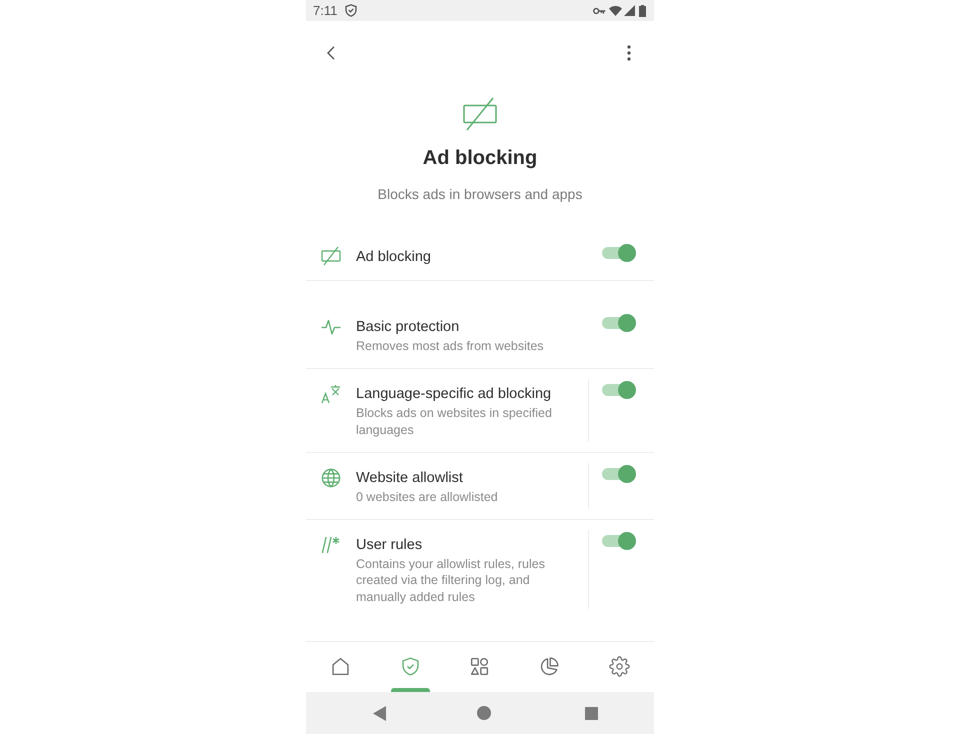  I want to click on translate-icon, so click(331, 394).